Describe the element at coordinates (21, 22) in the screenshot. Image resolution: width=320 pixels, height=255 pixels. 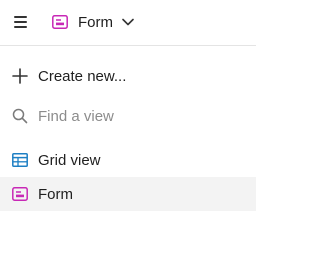
I see `hamburger-menu-icon` at that location.